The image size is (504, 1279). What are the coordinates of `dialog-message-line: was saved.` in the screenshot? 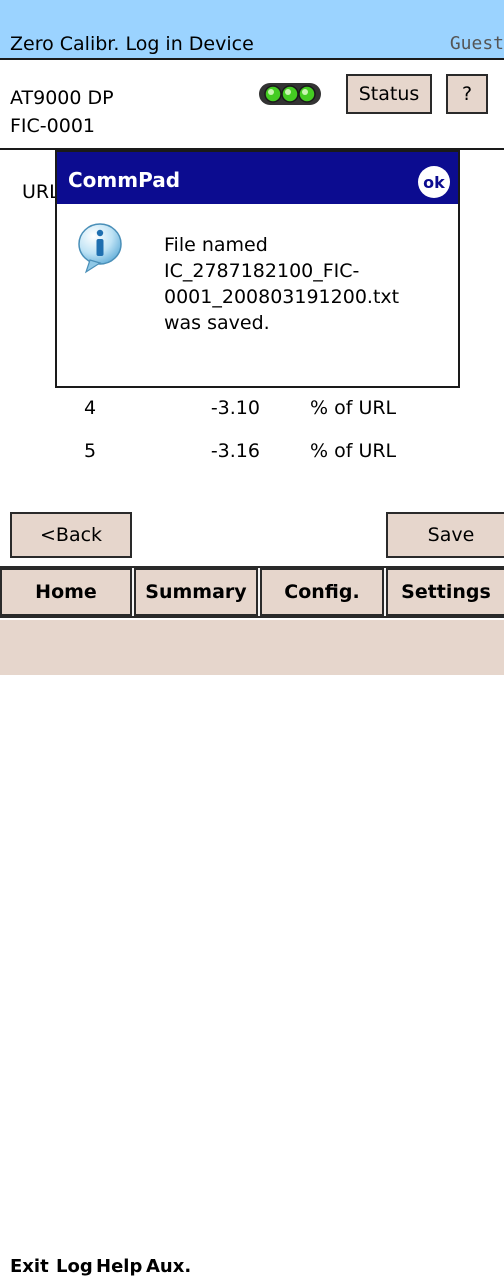 It's located at (217, 323).